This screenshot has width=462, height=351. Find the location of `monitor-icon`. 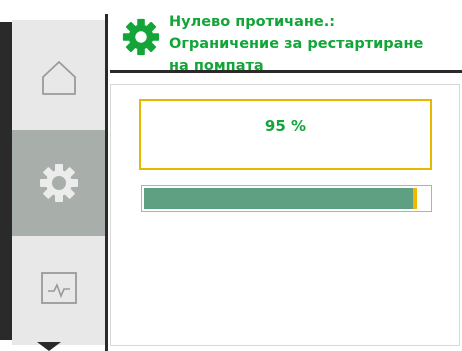

monitor-icon is located at coordinates (58, 288).